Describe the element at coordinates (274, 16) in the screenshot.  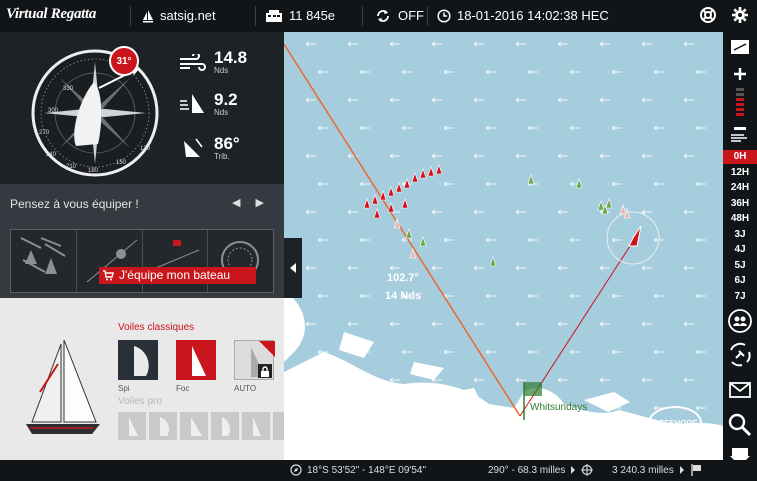
I see `cash-register-icon` at that location.